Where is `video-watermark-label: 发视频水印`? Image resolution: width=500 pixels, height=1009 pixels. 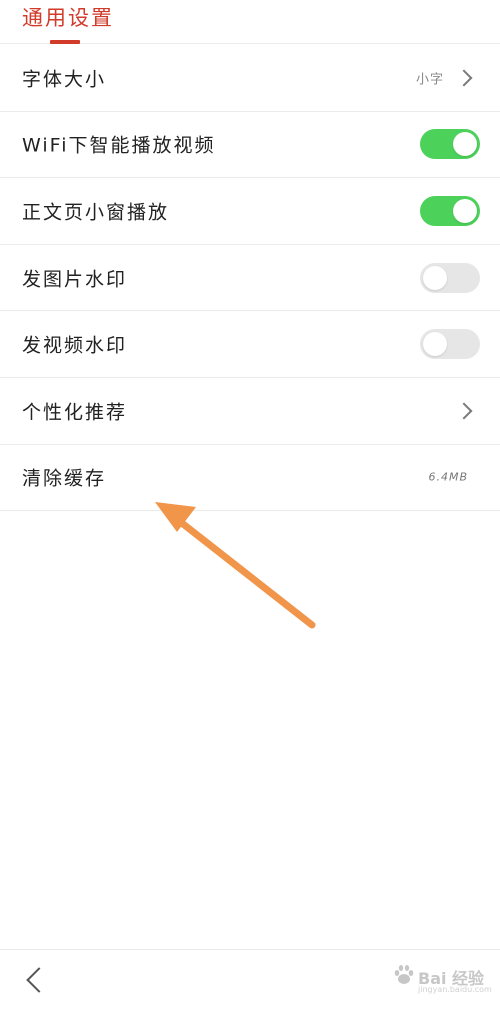
video-watermark-label: 发视频水印 is located at coordinates (75, 345).